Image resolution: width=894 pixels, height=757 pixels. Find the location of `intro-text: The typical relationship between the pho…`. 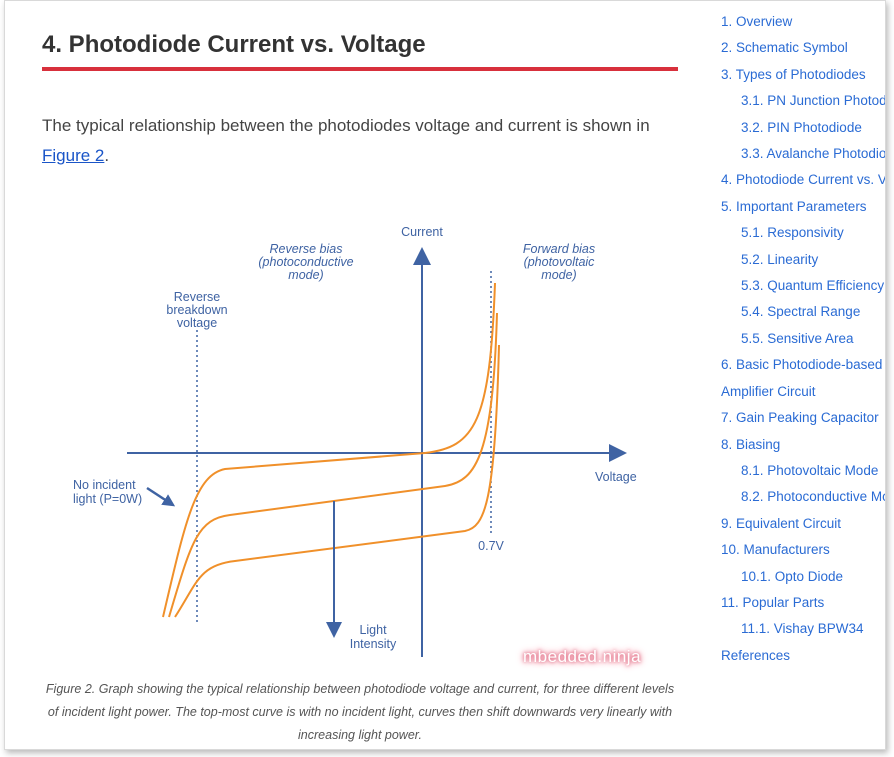

intro-text: The typical relationship between the pho… is located at coordinates (346, 125).